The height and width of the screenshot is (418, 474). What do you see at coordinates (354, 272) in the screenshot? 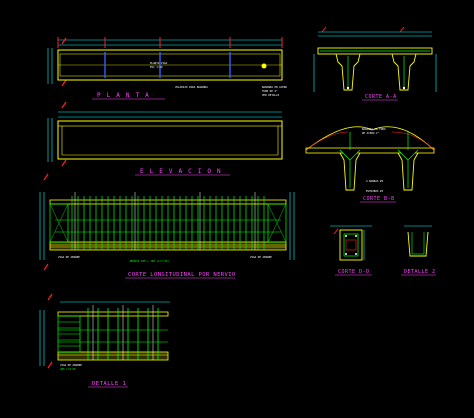
I see `corte-dd-title: CORTE D-D` at bounding box center [354, 272].